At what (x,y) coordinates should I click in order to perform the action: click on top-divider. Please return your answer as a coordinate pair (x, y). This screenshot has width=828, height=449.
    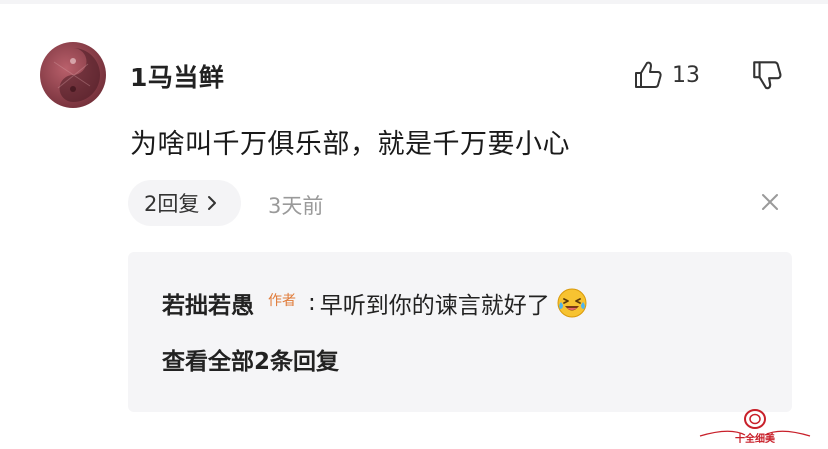
    Looking at the image, I should click on (414, 2).